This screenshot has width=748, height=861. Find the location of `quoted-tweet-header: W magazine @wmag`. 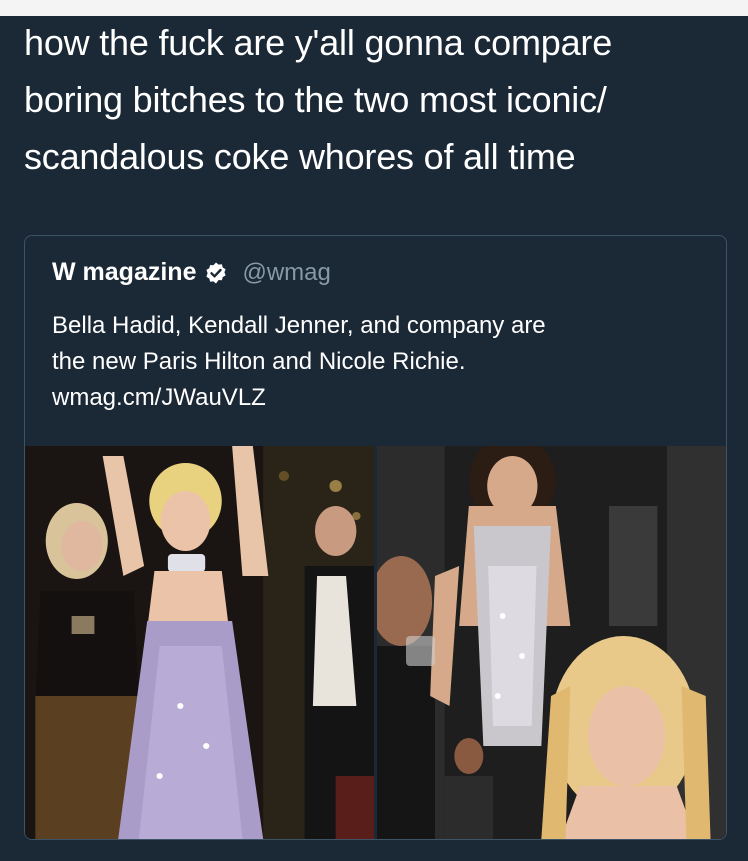

quoted-tweet-header: W magazine @wmag is located at coordinates (191, 272).